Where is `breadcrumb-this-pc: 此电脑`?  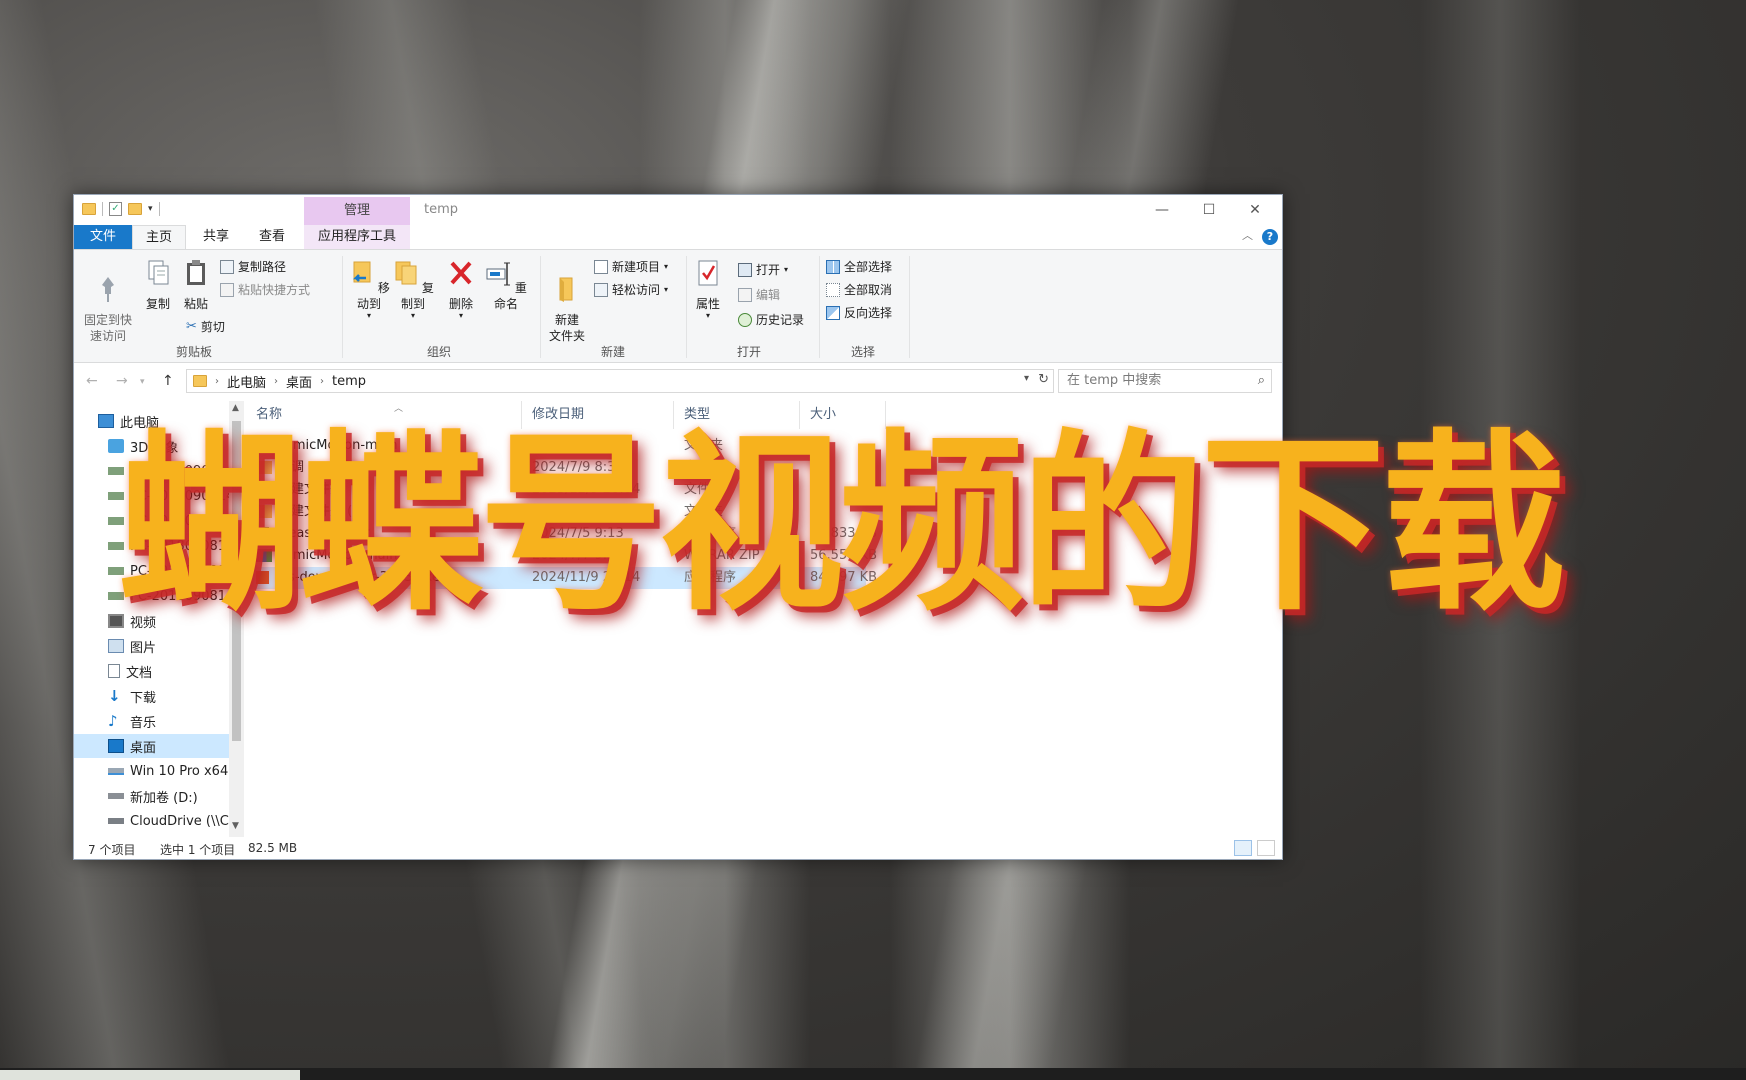
breadcrumb-this-pc: 此电脑 is located at coordinates (246, 381).